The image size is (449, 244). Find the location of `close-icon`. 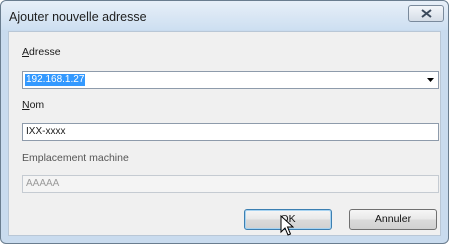

close-icon is located at coordinates (426, 13).